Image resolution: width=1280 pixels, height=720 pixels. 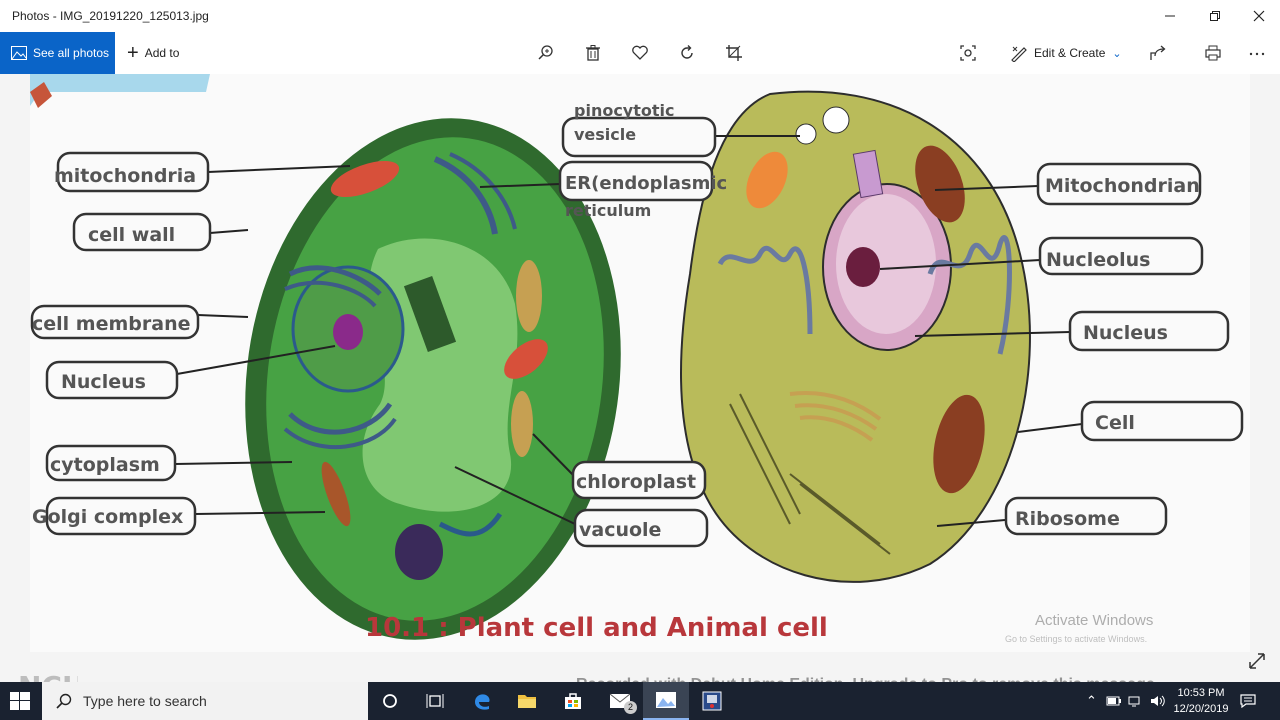 I want to click on share-button, so click(x=1158, y=53).